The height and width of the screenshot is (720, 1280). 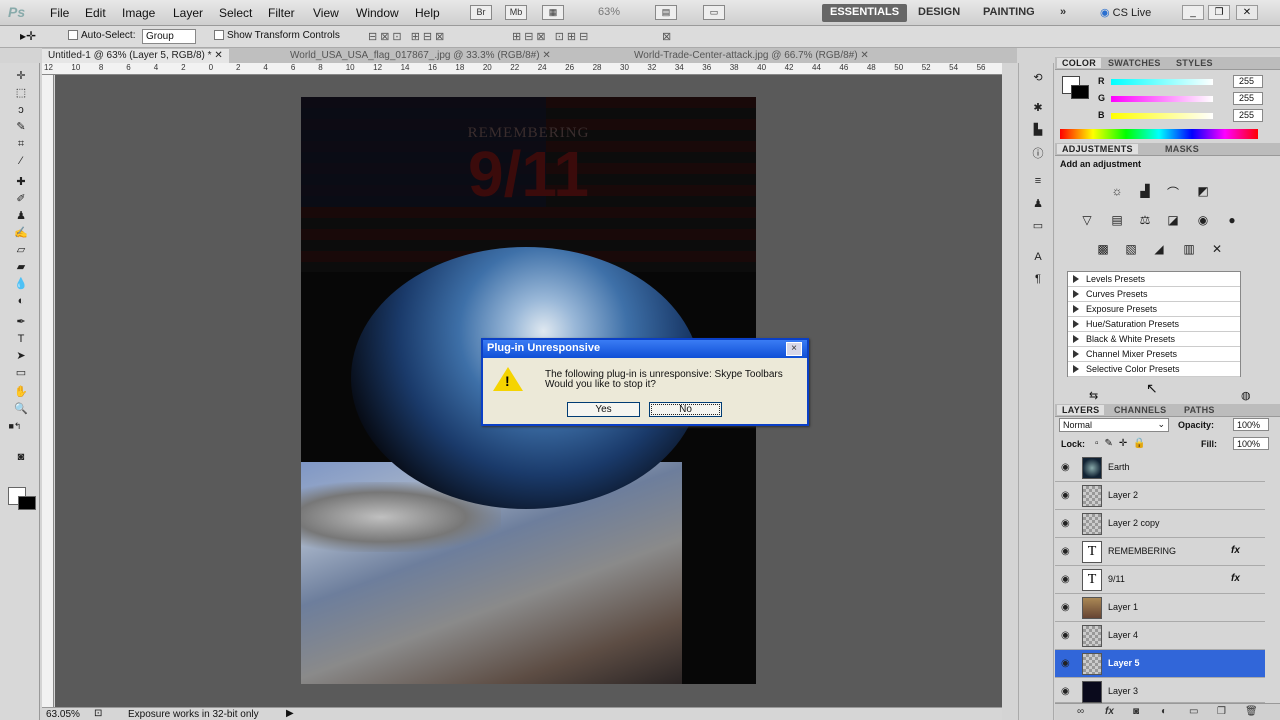 What do you see at coordinates (1251, 711) in the screenshot?
I see `delete-layer-icon: 🗑` at bounding box center [1251, 711].